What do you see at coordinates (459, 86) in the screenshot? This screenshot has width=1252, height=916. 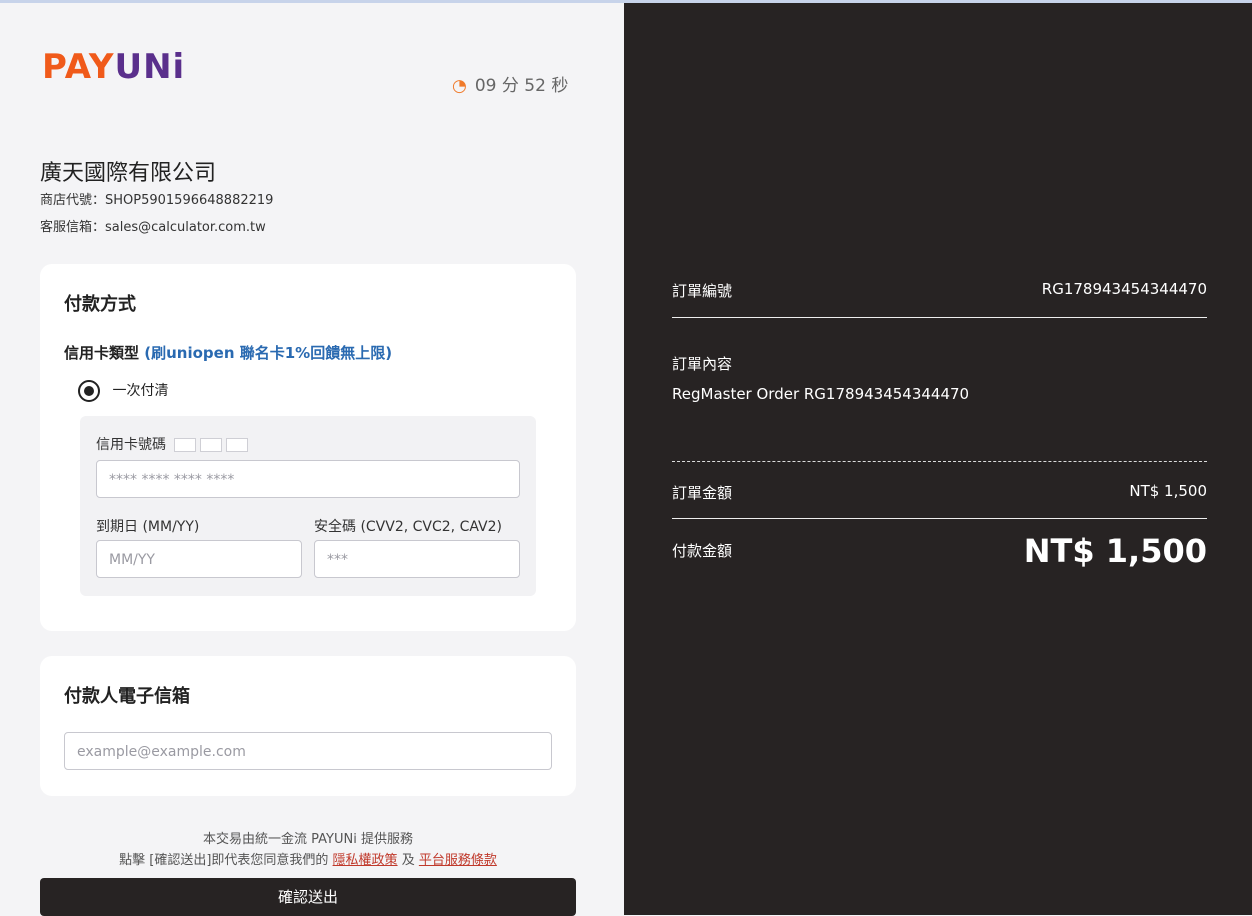 I see `timer-icon: ◔` at bounding box center [459, 86].